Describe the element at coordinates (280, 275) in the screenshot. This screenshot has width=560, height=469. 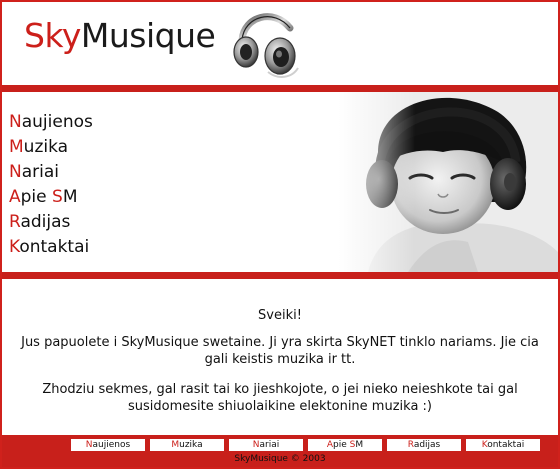
I see `banner-divider` at that location.